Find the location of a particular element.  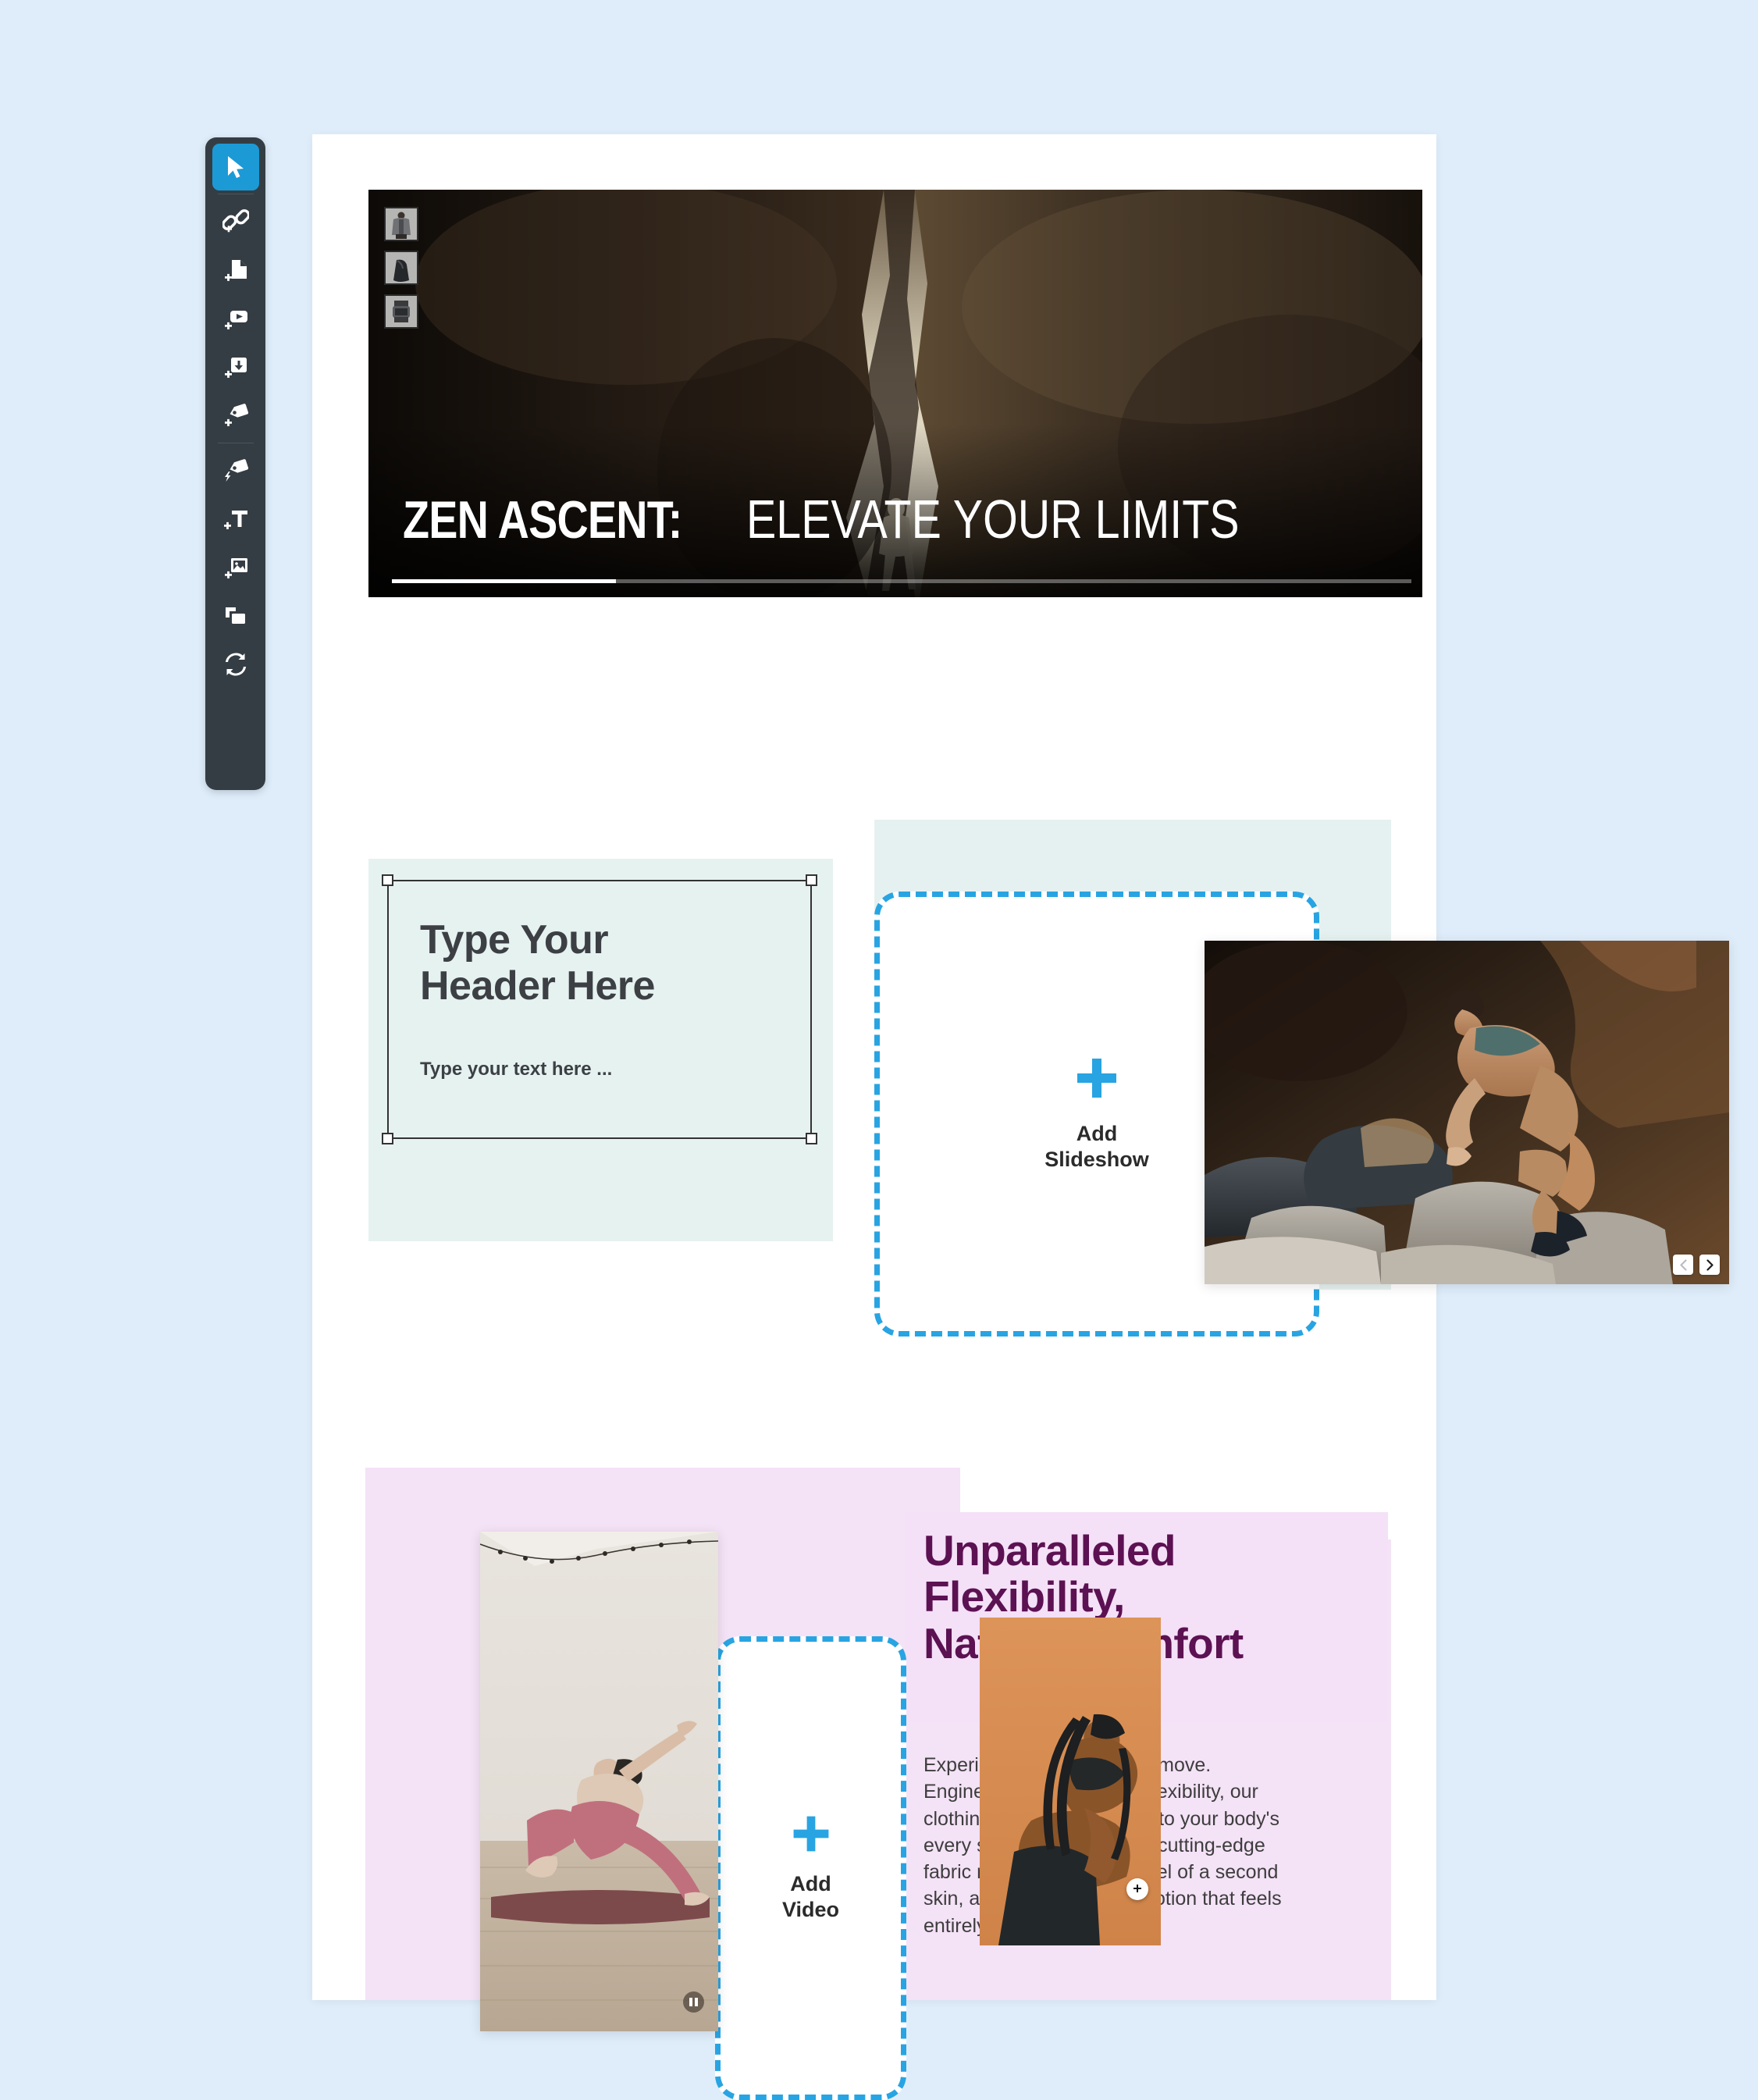

tool-add-download is located at coordinates (236, 367).